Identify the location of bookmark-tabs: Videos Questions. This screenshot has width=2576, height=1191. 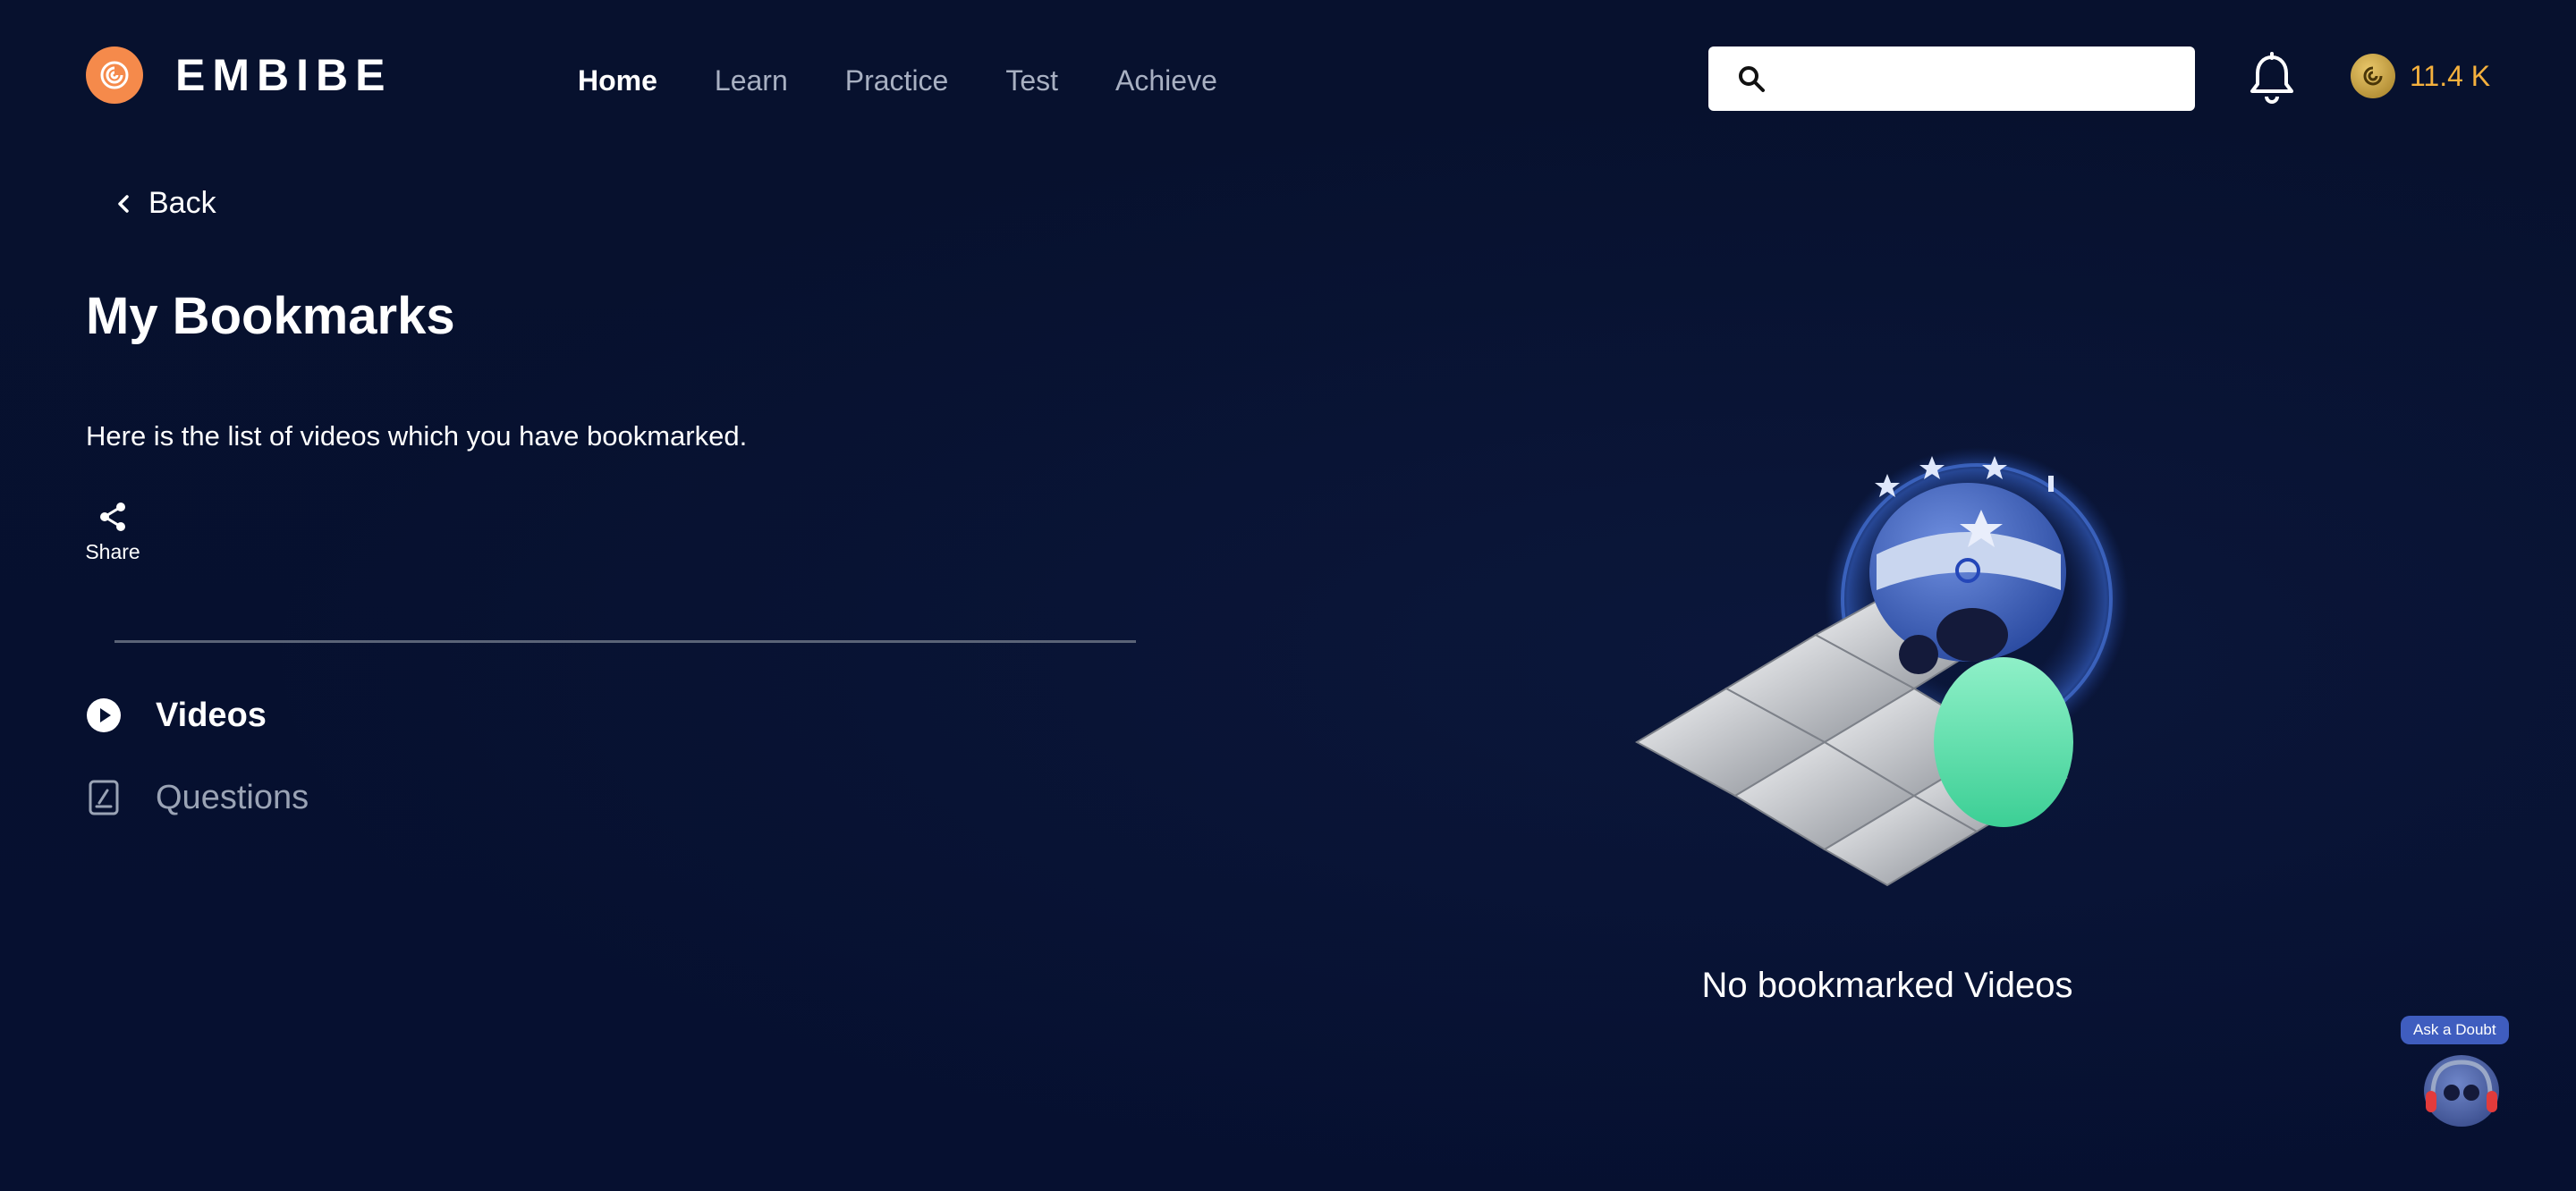
(197, 774).